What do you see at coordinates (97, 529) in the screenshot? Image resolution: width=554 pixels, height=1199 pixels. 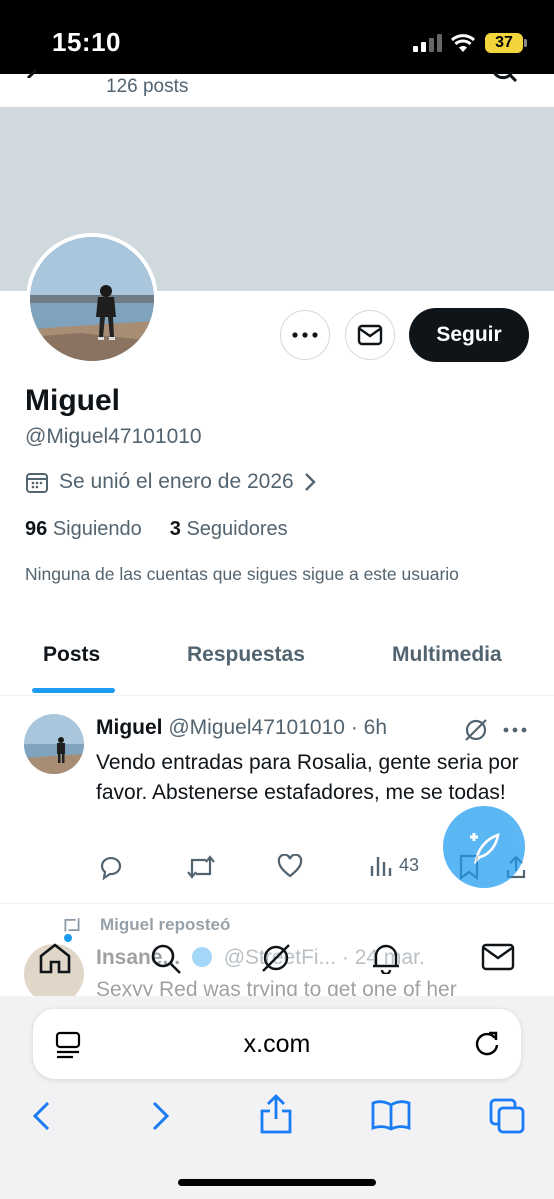 I see `following-label: Siguiendo` at bounding box center [97, 529].